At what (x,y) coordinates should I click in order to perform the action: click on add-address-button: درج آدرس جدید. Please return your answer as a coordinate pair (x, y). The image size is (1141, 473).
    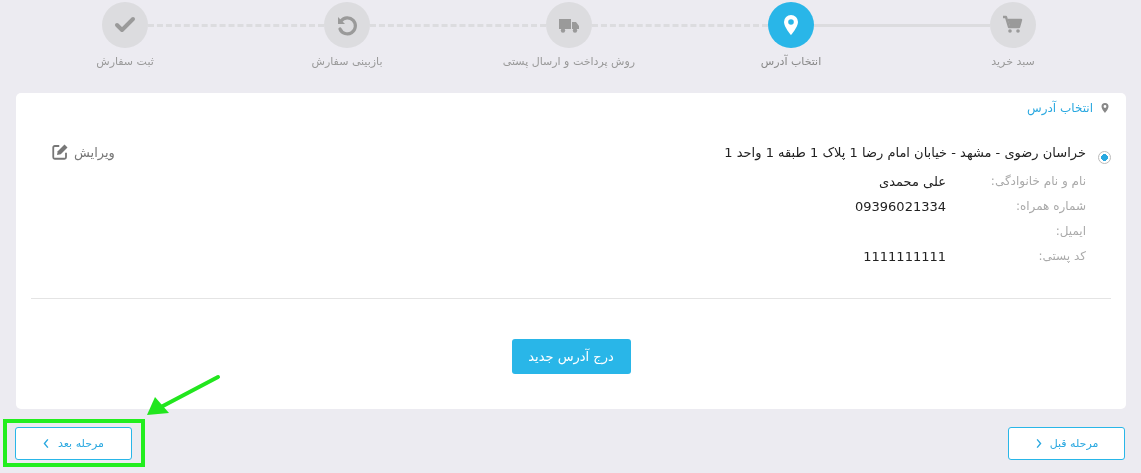
    Looking at the image, I should click on (571, 356).